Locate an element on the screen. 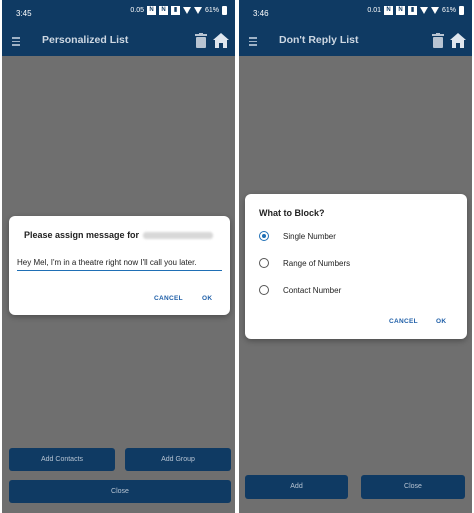  network-speed: 0.05 is located at coordinates (137, 10).